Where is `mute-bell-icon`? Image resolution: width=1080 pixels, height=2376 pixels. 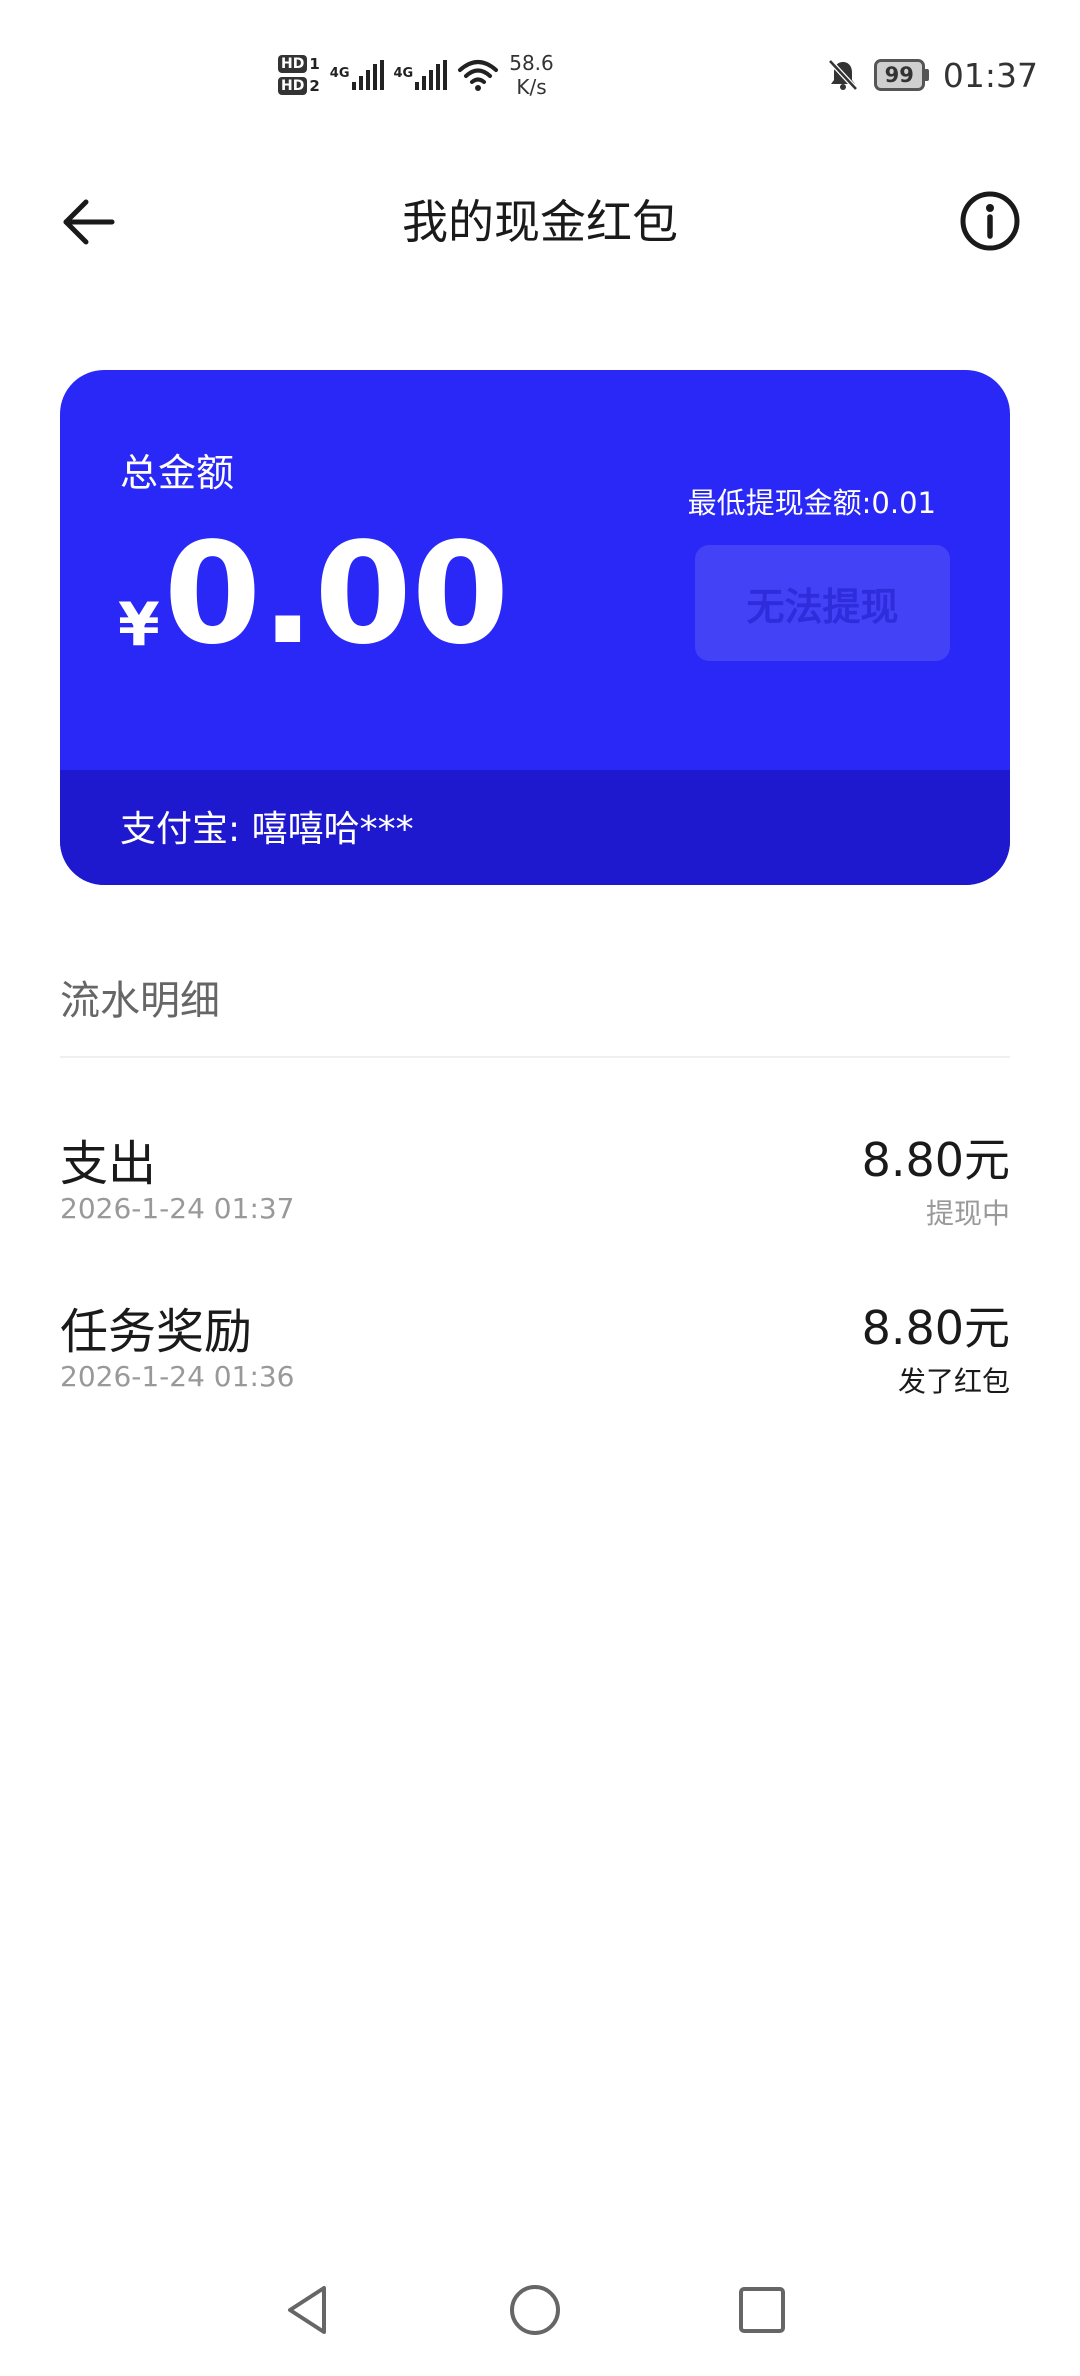
mute-bell-icon is located at coordinates (842, 75).